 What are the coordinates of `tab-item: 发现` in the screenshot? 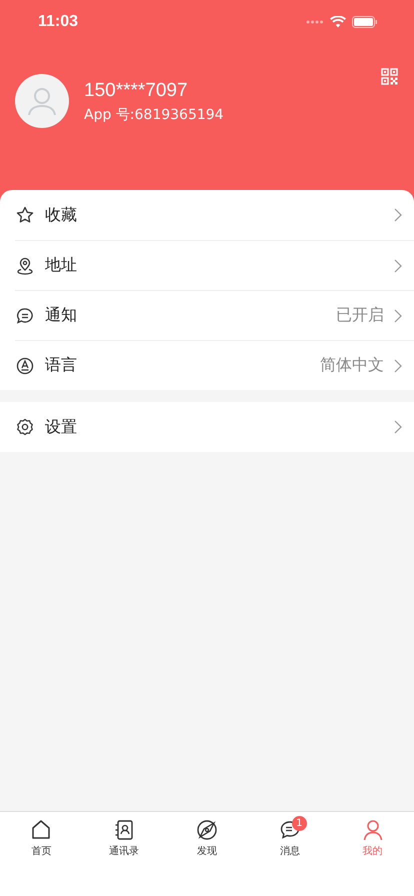 It's located at (207, 854).